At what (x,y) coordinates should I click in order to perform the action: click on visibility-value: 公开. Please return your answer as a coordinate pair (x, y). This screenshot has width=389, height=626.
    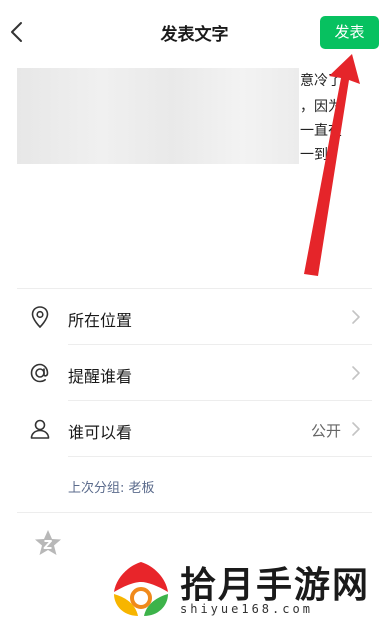
    Looking at the image, I should click on (325, 431).